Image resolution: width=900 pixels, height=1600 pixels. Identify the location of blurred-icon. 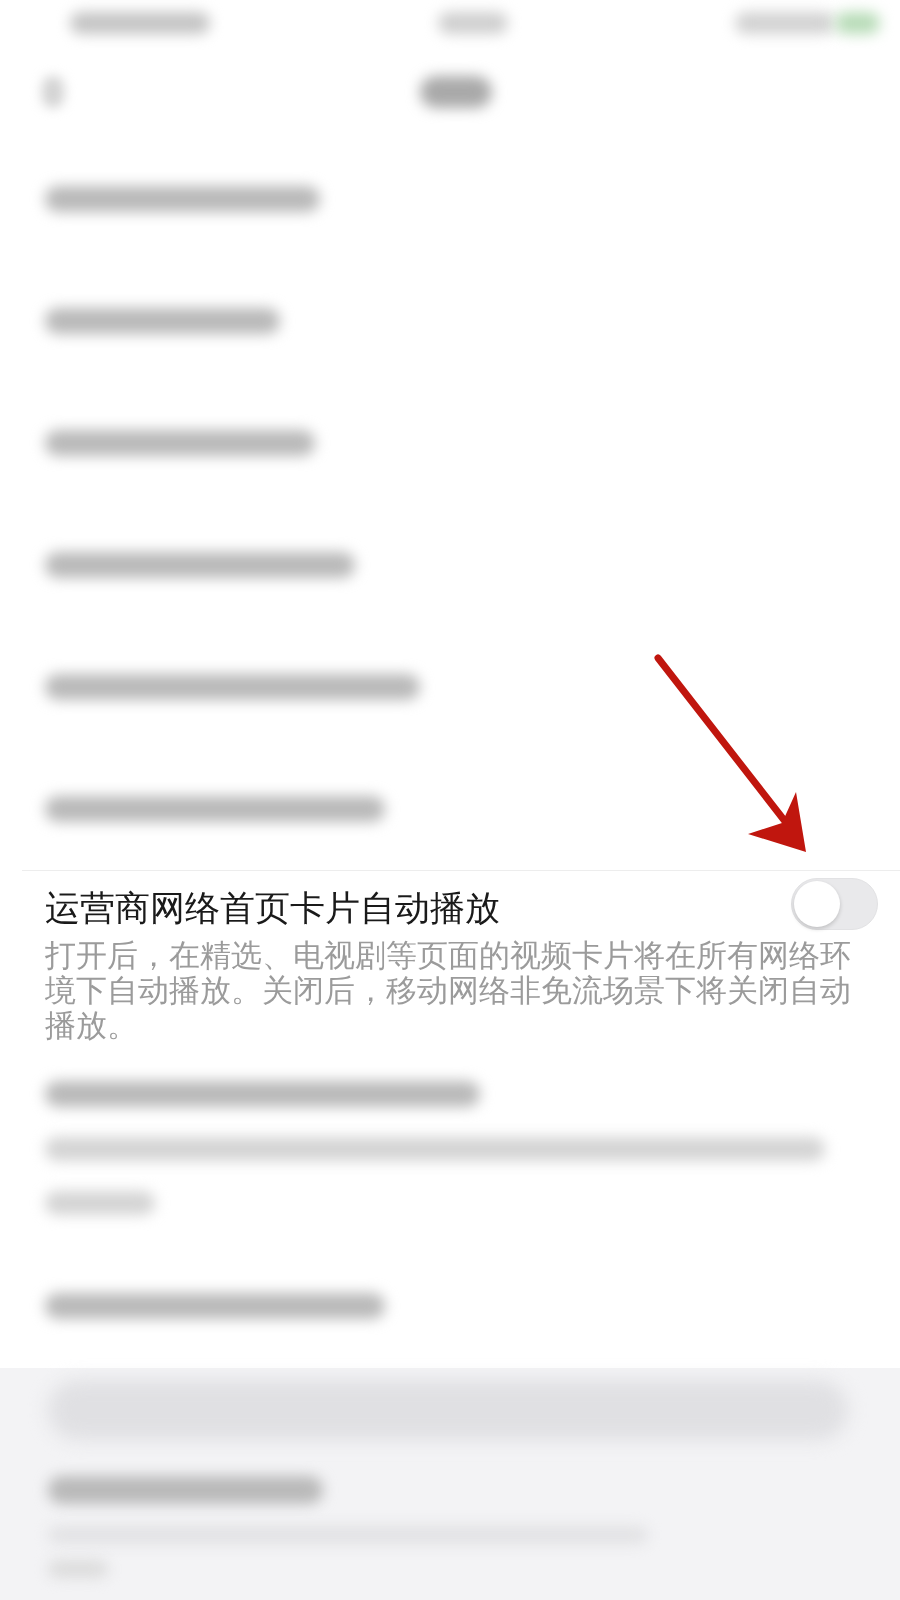
(53, 91).